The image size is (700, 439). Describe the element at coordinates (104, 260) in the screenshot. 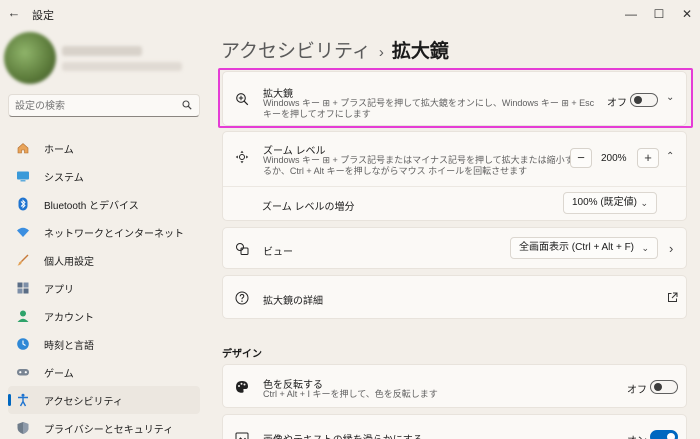

I see `sidebar-item-personalization: 個人用設定` at that location.